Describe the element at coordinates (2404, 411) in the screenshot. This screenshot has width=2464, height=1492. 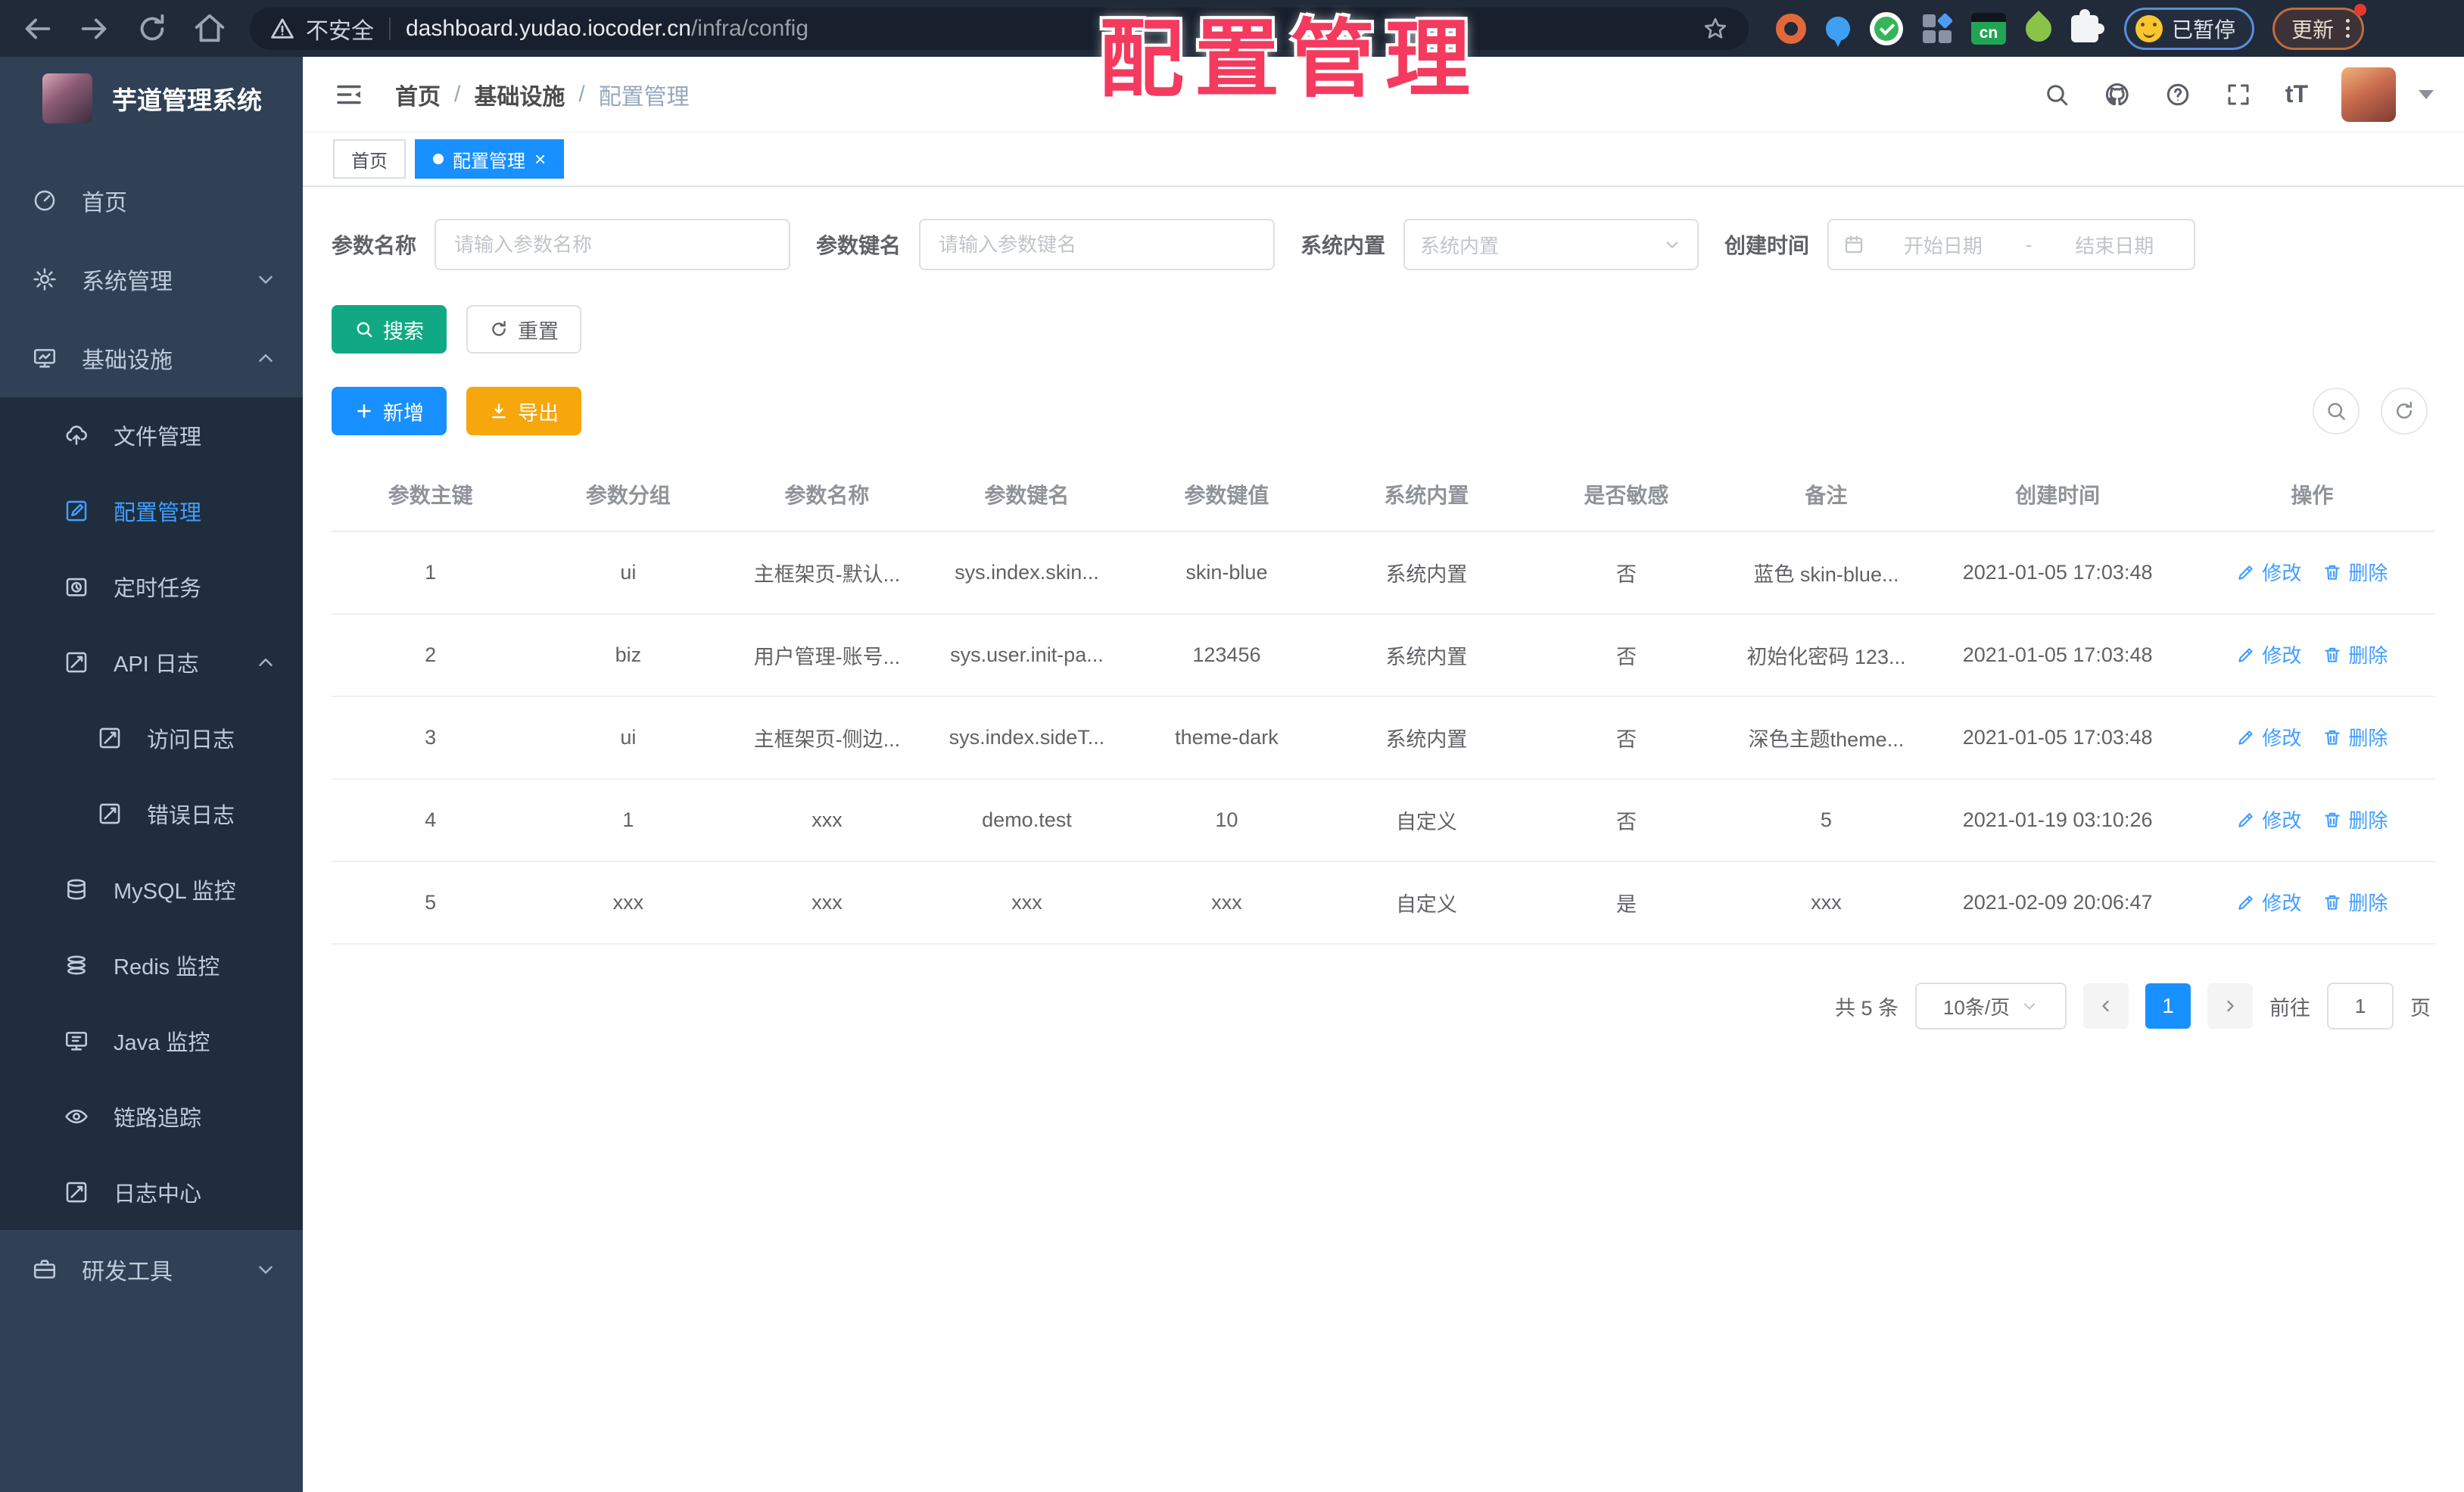
I see `refresh-button` at that location.